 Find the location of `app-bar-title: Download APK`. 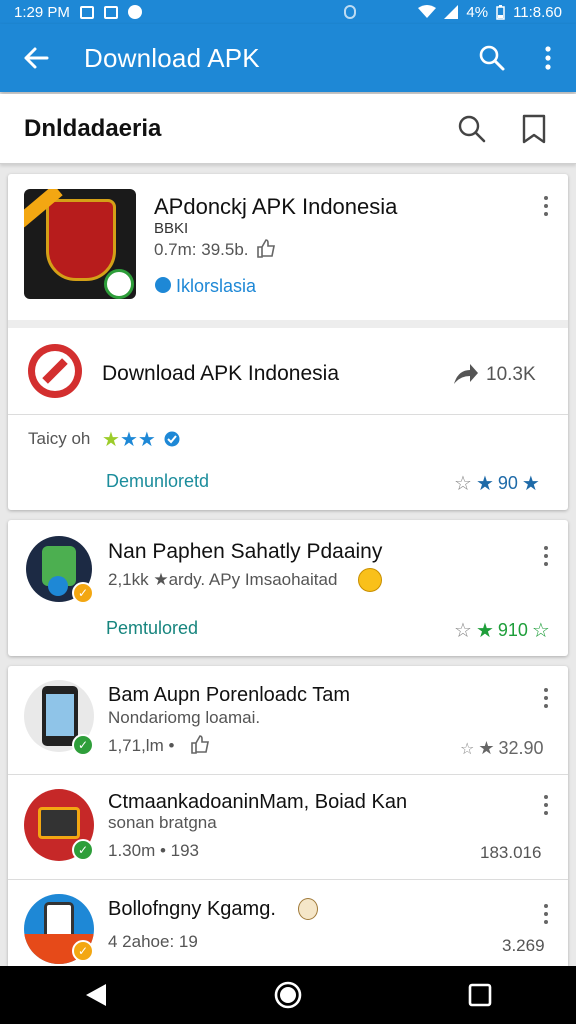

app-bar-title: Download APK is located at coordinates (172, 57).